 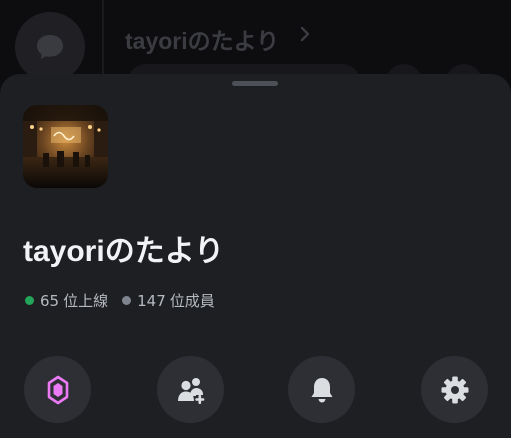 I want to click on invite-button, so click(x=190, y=389).